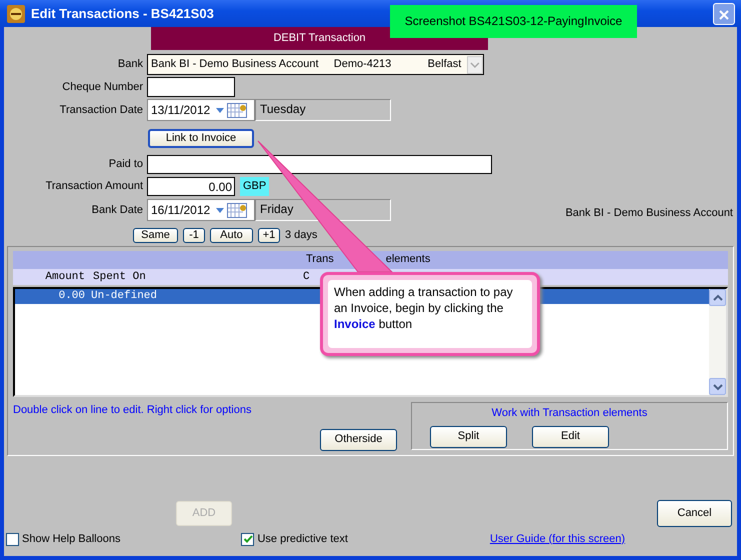 The width and height of the screenshot is (741, 560). Describe the element at coordinates (122, 13) in the screenshot. I see `window-title: Edit Transactions - BS421S03` at that location.